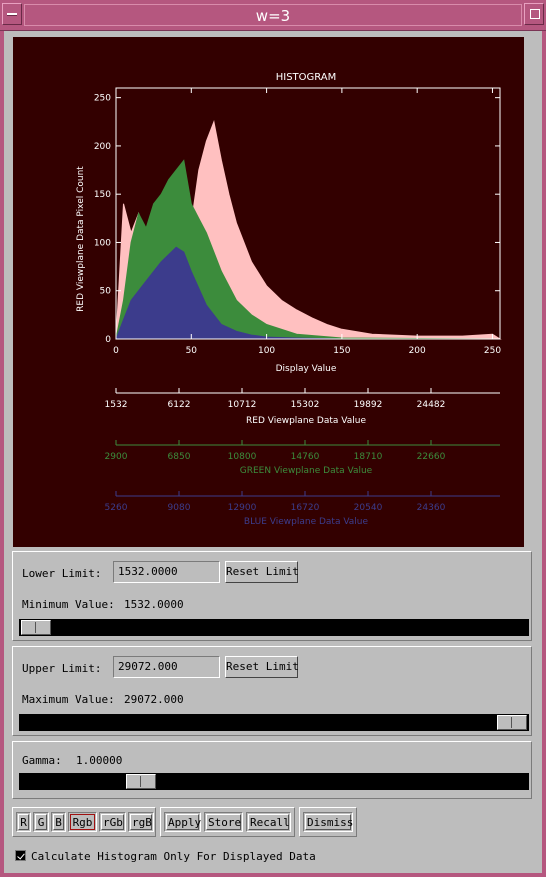  What do you see at coordinates (305, 457) in the screenshot?
I see `green-axis-tick-label: 14760` at bounding box center [305, 457].